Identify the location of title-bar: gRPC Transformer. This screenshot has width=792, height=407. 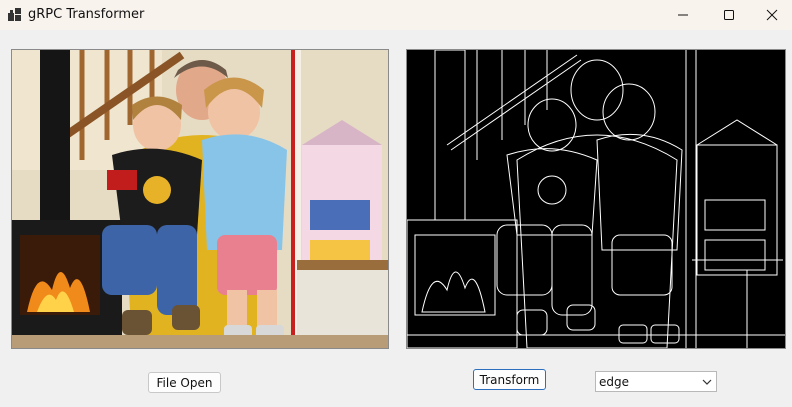
(396, 15).